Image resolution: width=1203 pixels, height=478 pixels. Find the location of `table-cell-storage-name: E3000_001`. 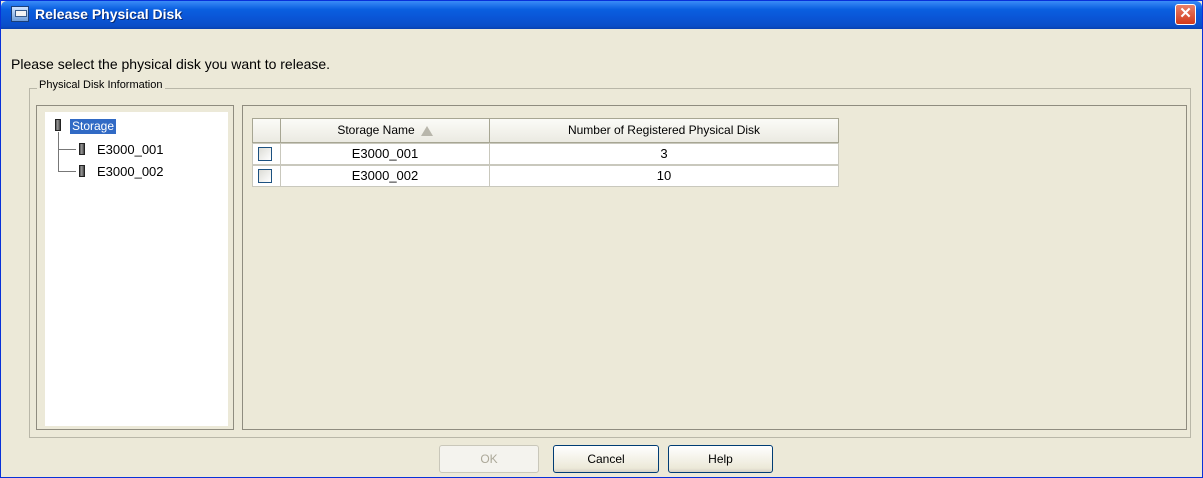

table-cell-storage-name: E3000_001 is located at coordinates (385, 154).